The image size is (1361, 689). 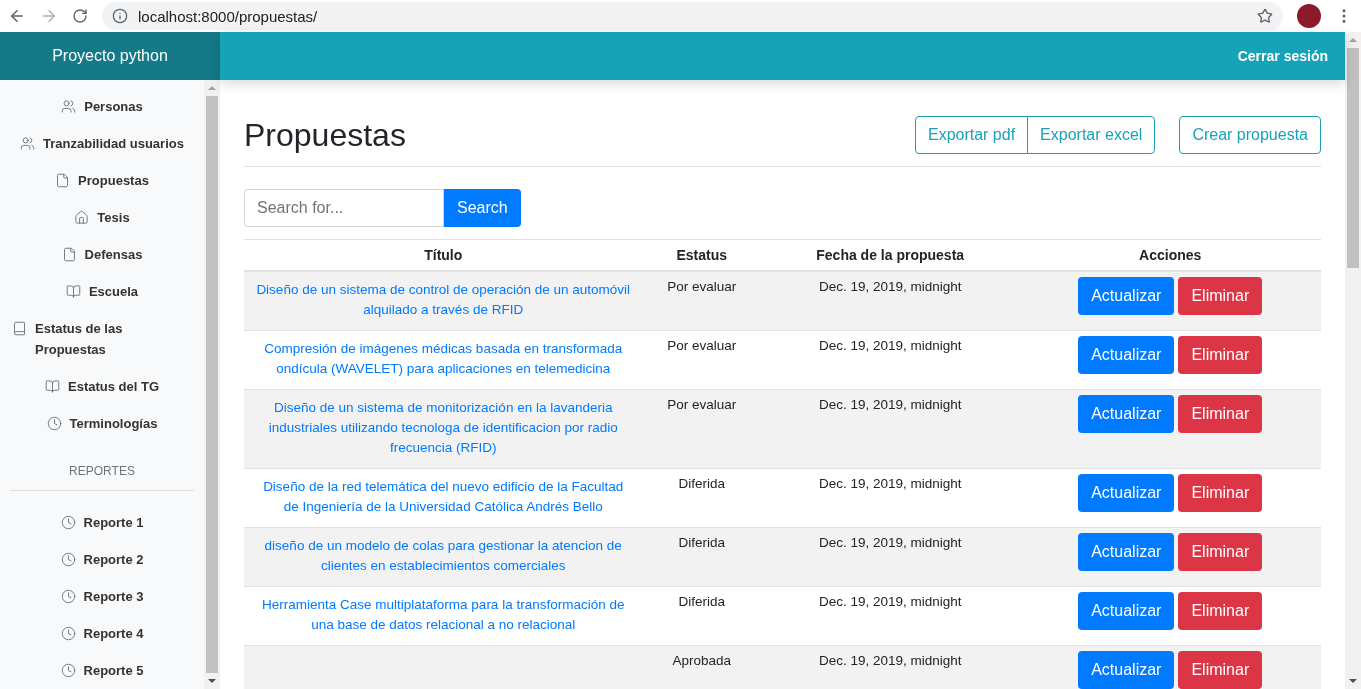 I want to click on status-cell: Aprobada, so click(x=701, y=660).